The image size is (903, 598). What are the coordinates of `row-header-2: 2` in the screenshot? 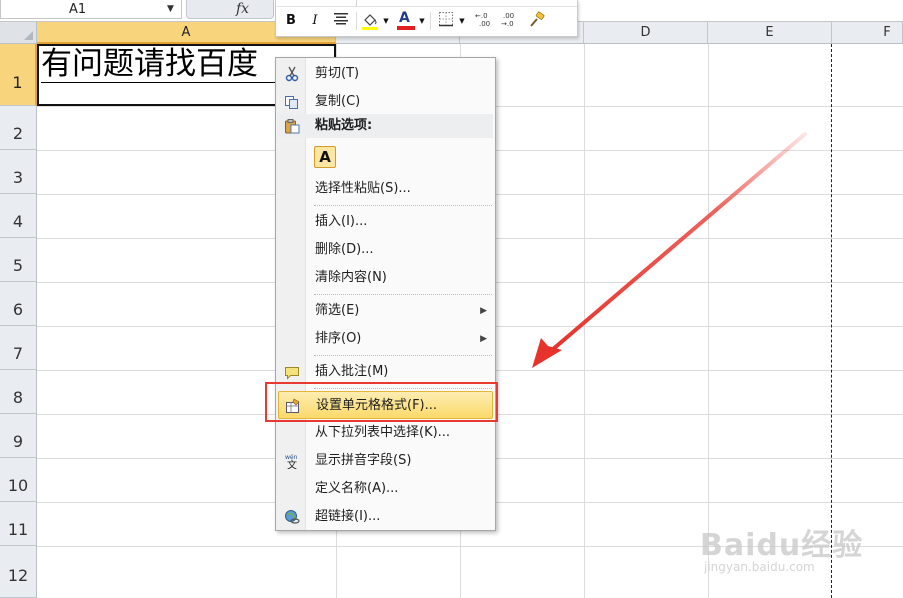 It's located at (18, 128).